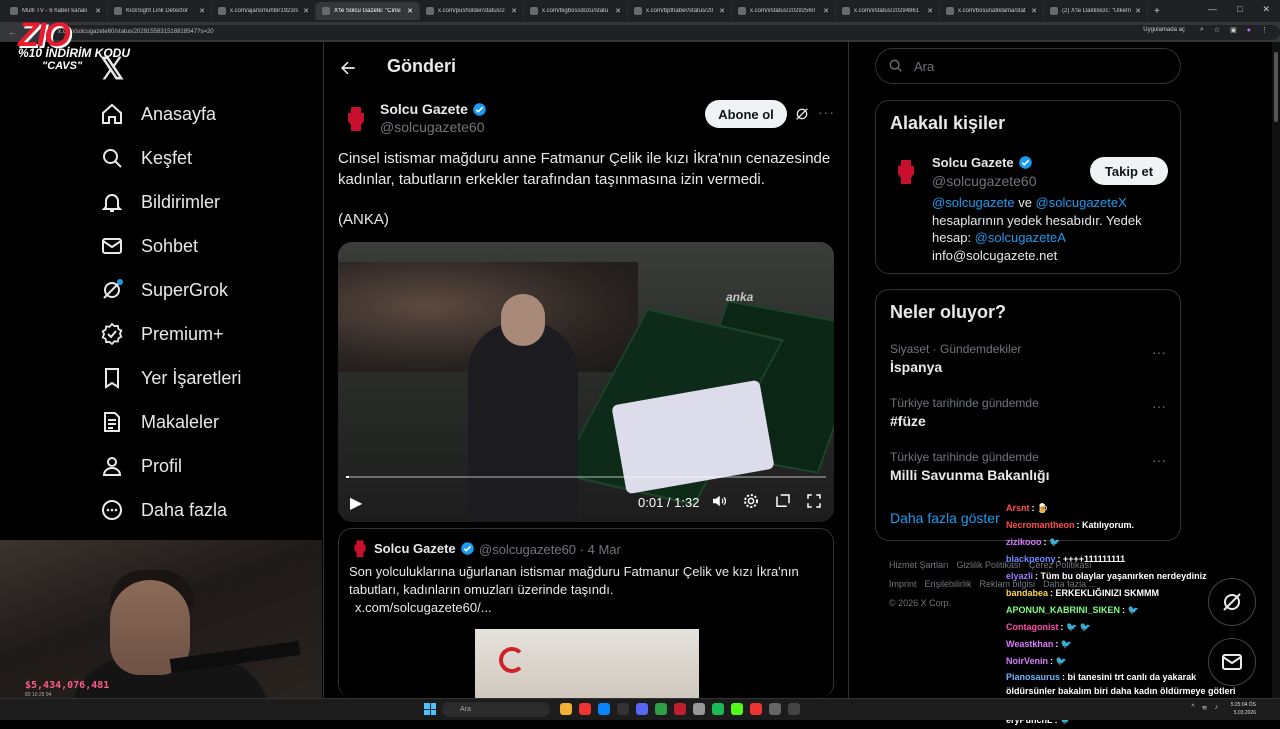 Image resolution: width=1280 pixels, height=729 pixels. I want to click on extensions-icon: ▣, so click(1233, 30).